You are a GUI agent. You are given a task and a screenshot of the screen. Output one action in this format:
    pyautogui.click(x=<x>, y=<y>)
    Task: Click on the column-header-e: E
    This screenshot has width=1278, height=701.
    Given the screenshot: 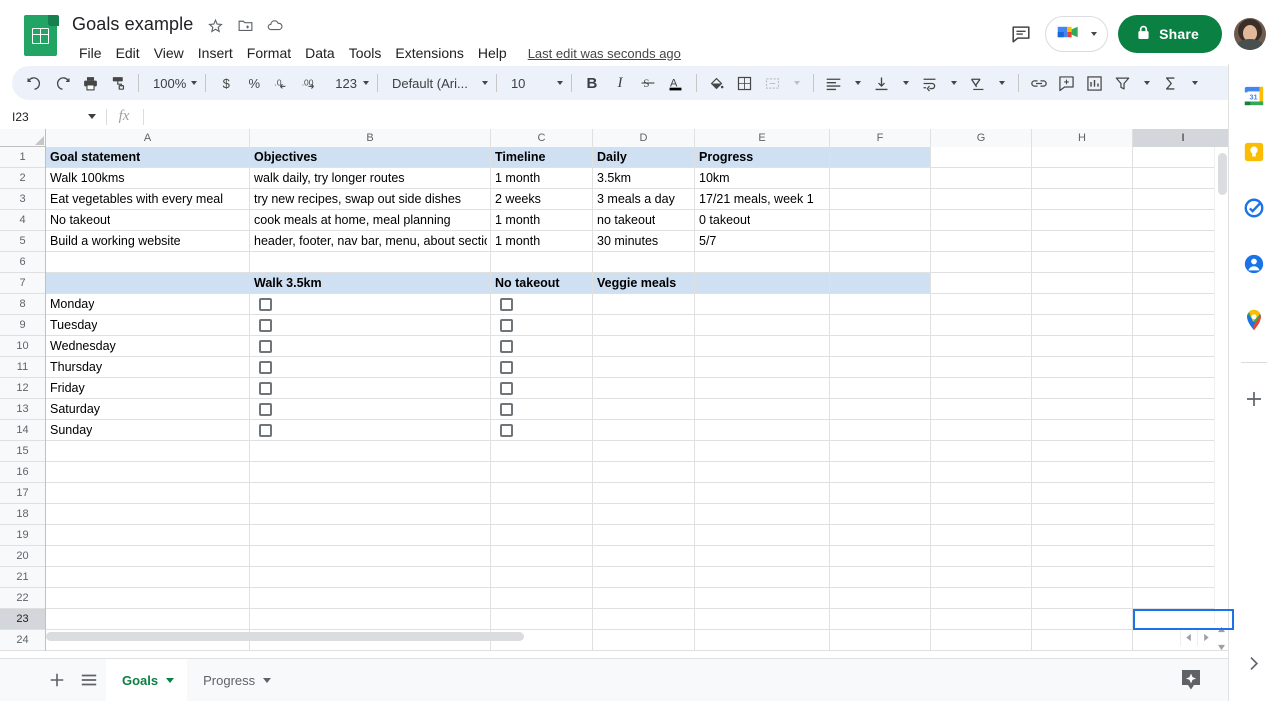 What is the action you would take?
    pyautogui.click(x=762, y=138)
    